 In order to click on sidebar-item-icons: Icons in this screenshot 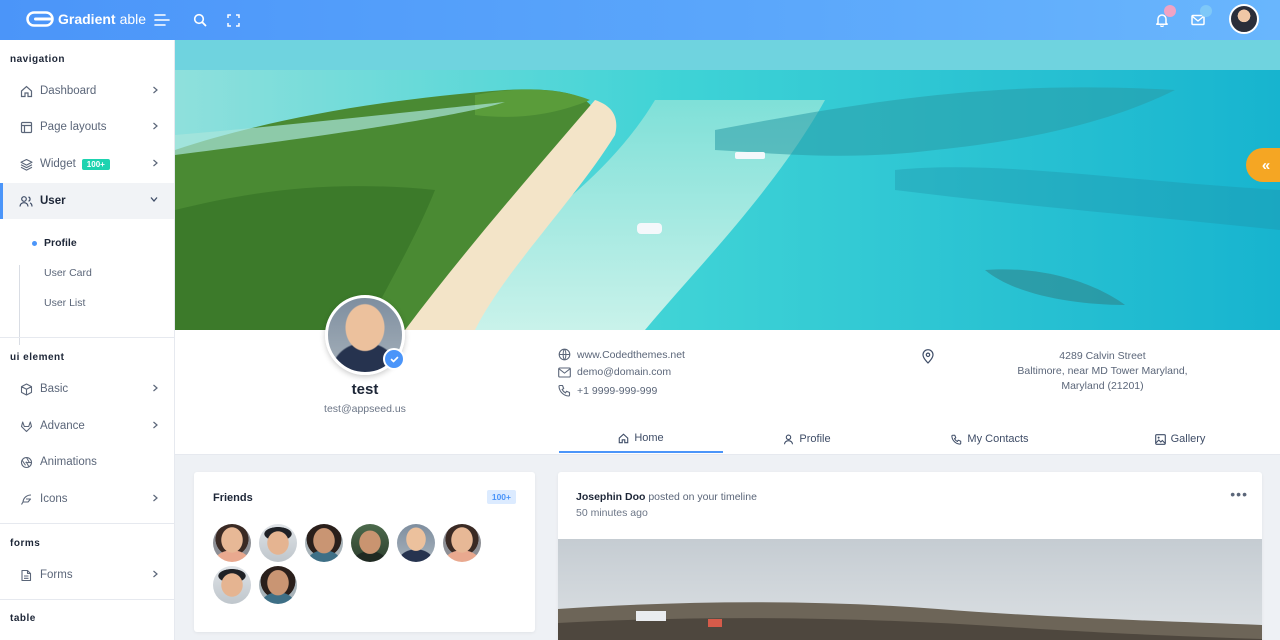, I will do `click(87, 499)`.